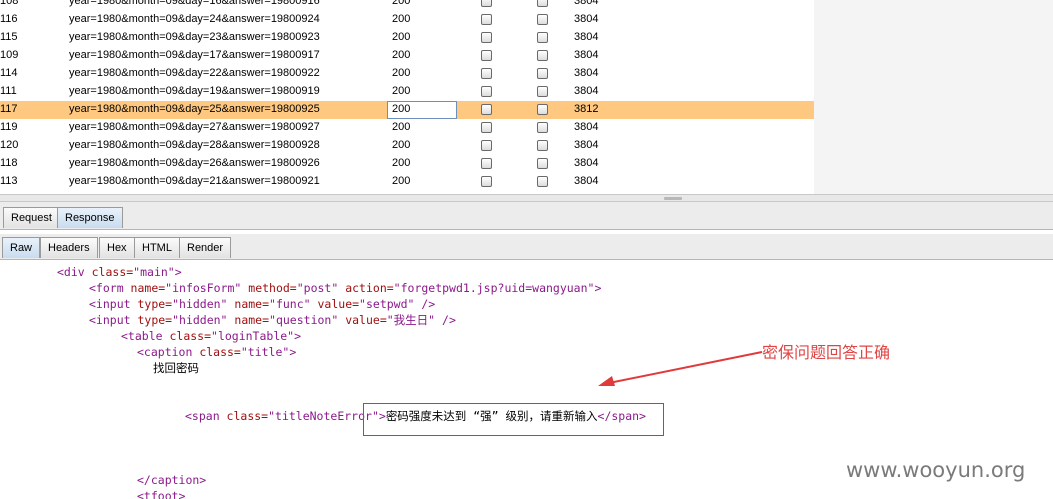  What do you see at coordinates (526, 247) in the screenshot?
I see `view-tab-strip: Raw Headers Hex HTML Render` at bounding box center [526, 247].